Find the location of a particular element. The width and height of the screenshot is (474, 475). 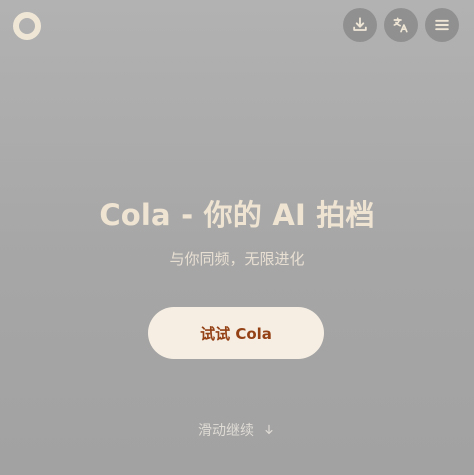

hero-title: Cola - 你的 AI 拍档 is located at coordinates (237, 215).